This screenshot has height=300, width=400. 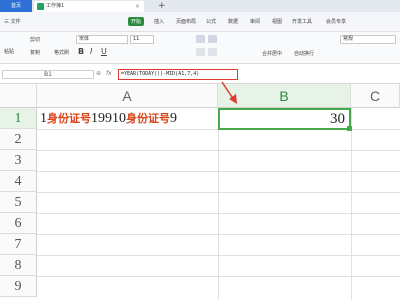 I want to click on annotation-arrow-icon, so click(x=229, y=92).